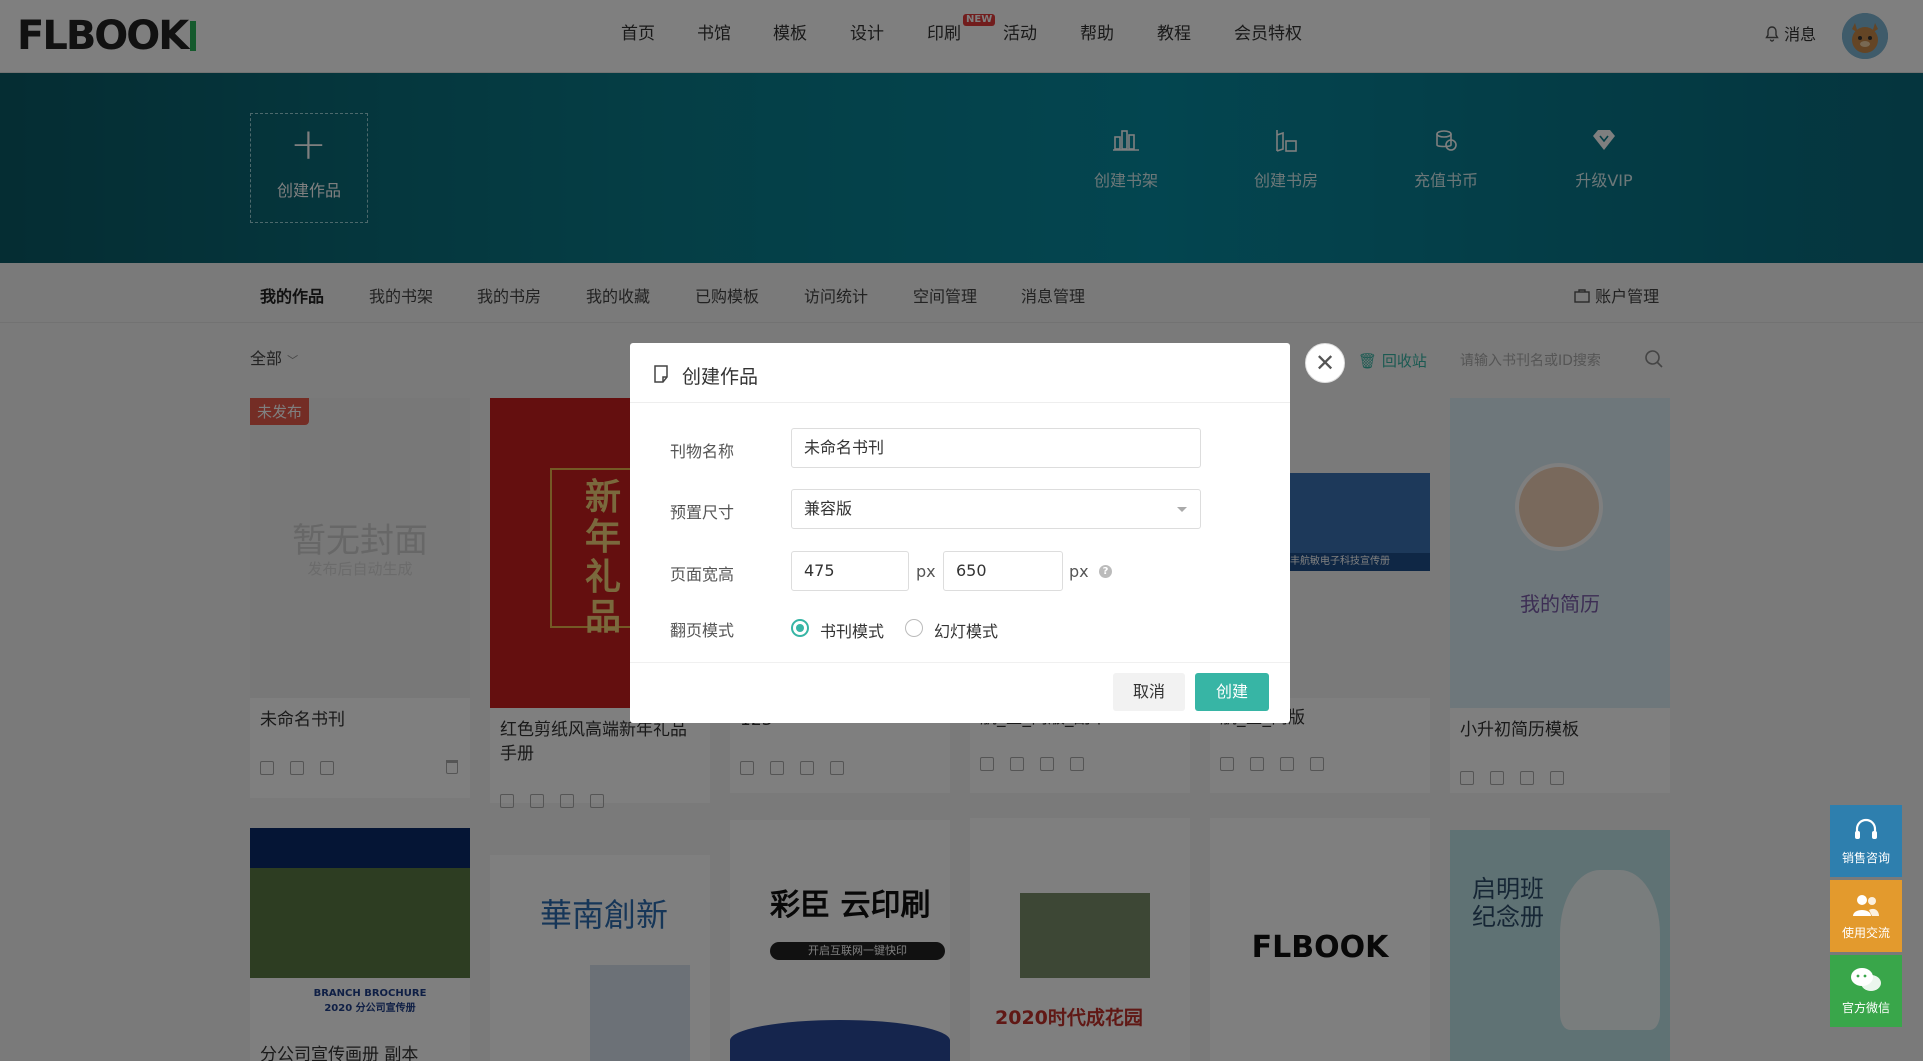  I want to click on height-unit: px, so click(1079, 571).